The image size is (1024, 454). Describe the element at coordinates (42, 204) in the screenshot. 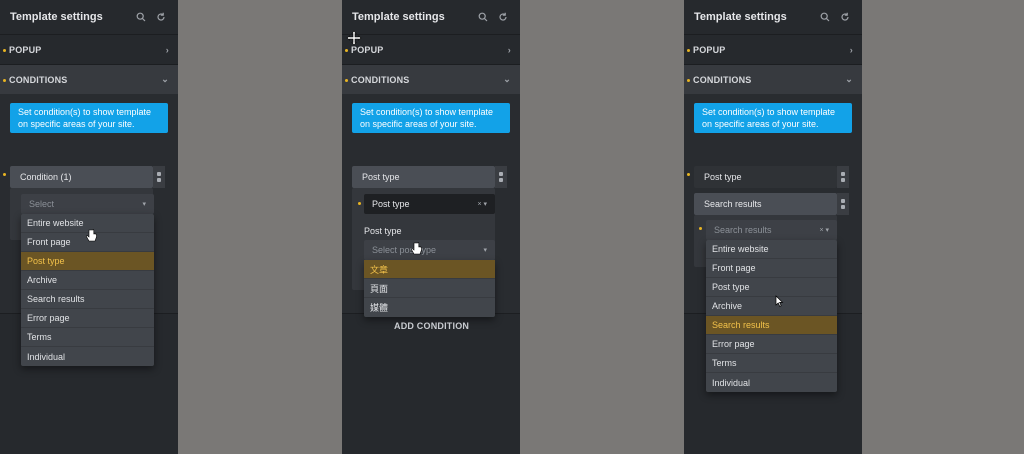

I see `select-placeholder: Select` at that location.